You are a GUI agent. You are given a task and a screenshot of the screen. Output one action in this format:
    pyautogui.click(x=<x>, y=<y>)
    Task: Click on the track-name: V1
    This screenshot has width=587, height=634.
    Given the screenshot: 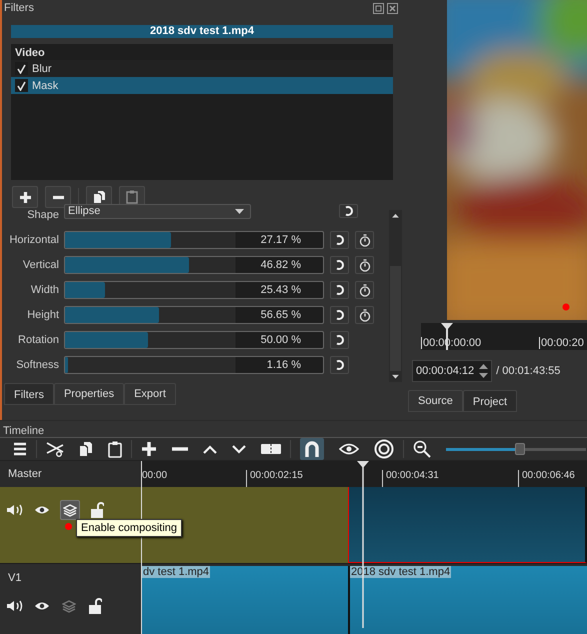 What is the action you would take?
    pyautogui.click(x=15, y=578)
    